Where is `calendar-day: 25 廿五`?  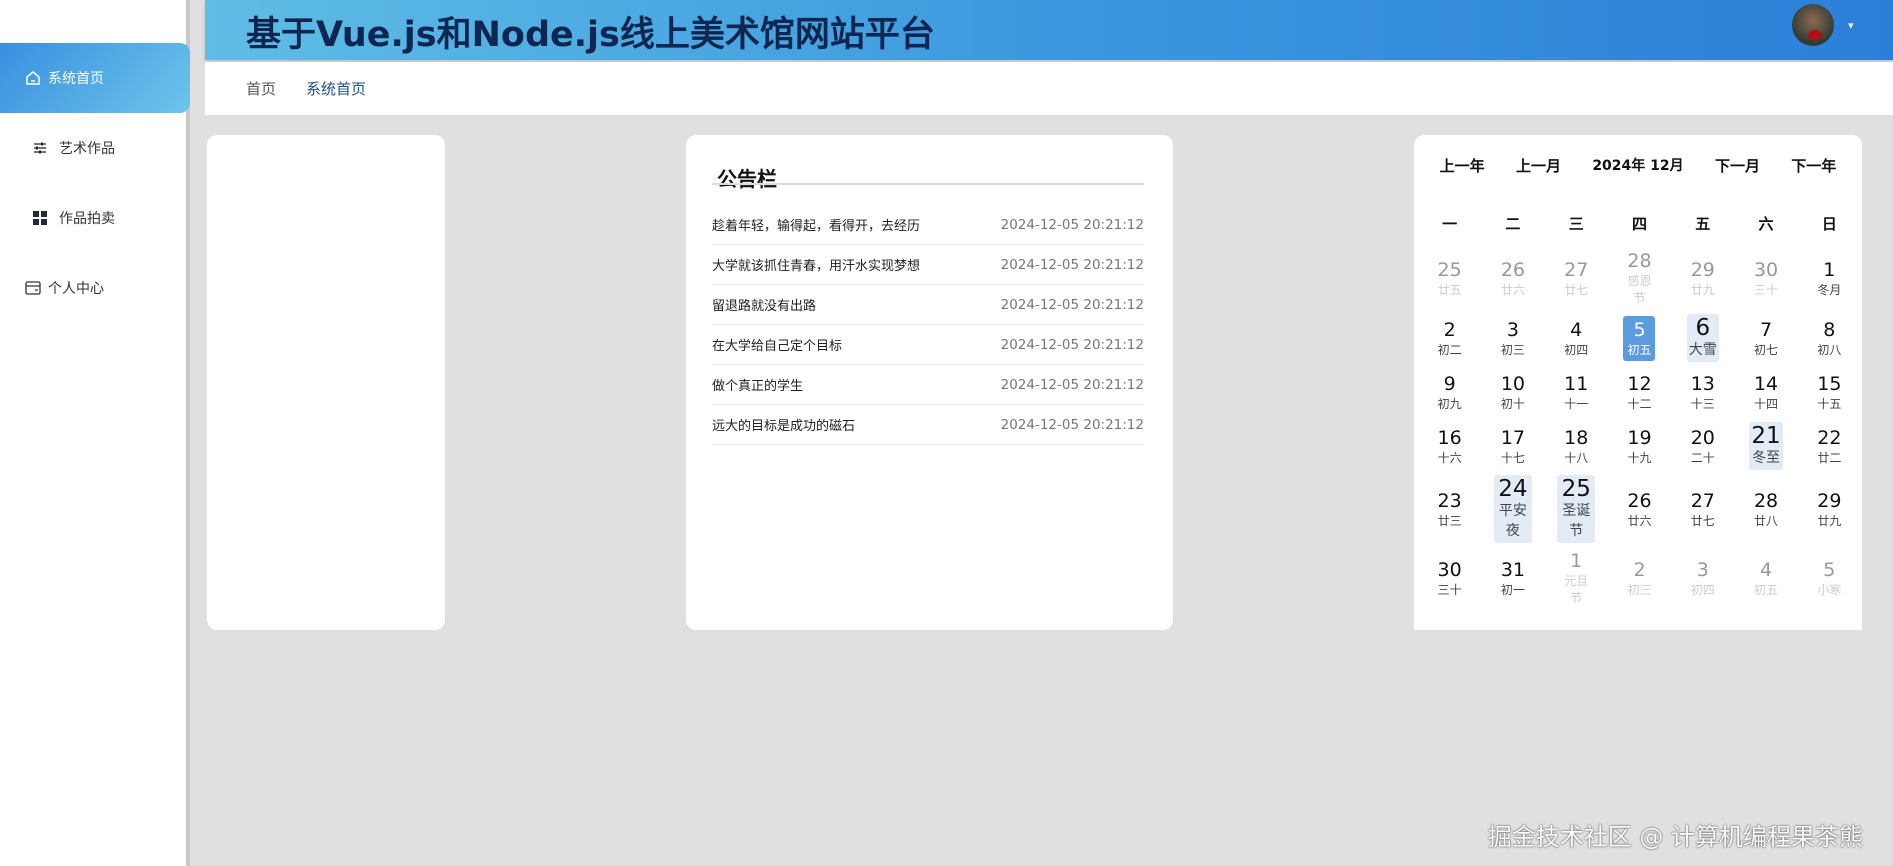
calendar-day: 25 廿五 is located at coordinates (1449, 278).